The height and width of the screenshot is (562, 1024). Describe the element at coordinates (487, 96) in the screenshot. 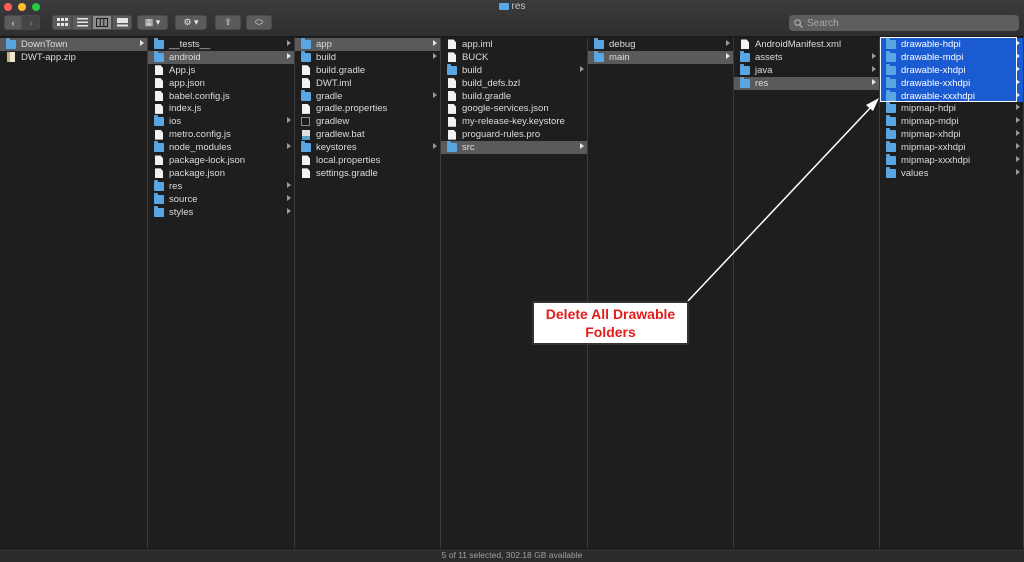

I see `item-label: build.gradle` at that location.